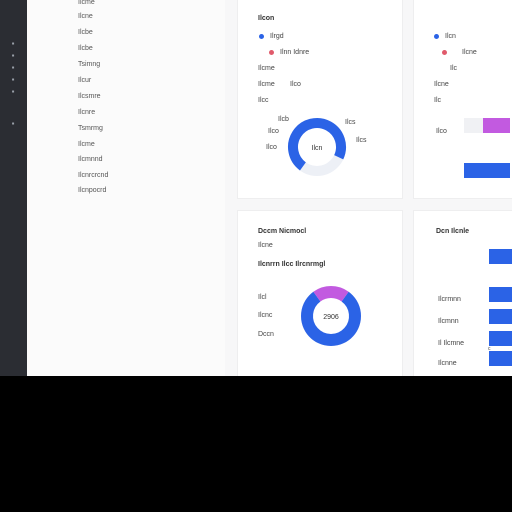  Describe the element at coordinates (282, 231) in the screenshot. I see `panel-title: Dccm Nicmocl` at that location.